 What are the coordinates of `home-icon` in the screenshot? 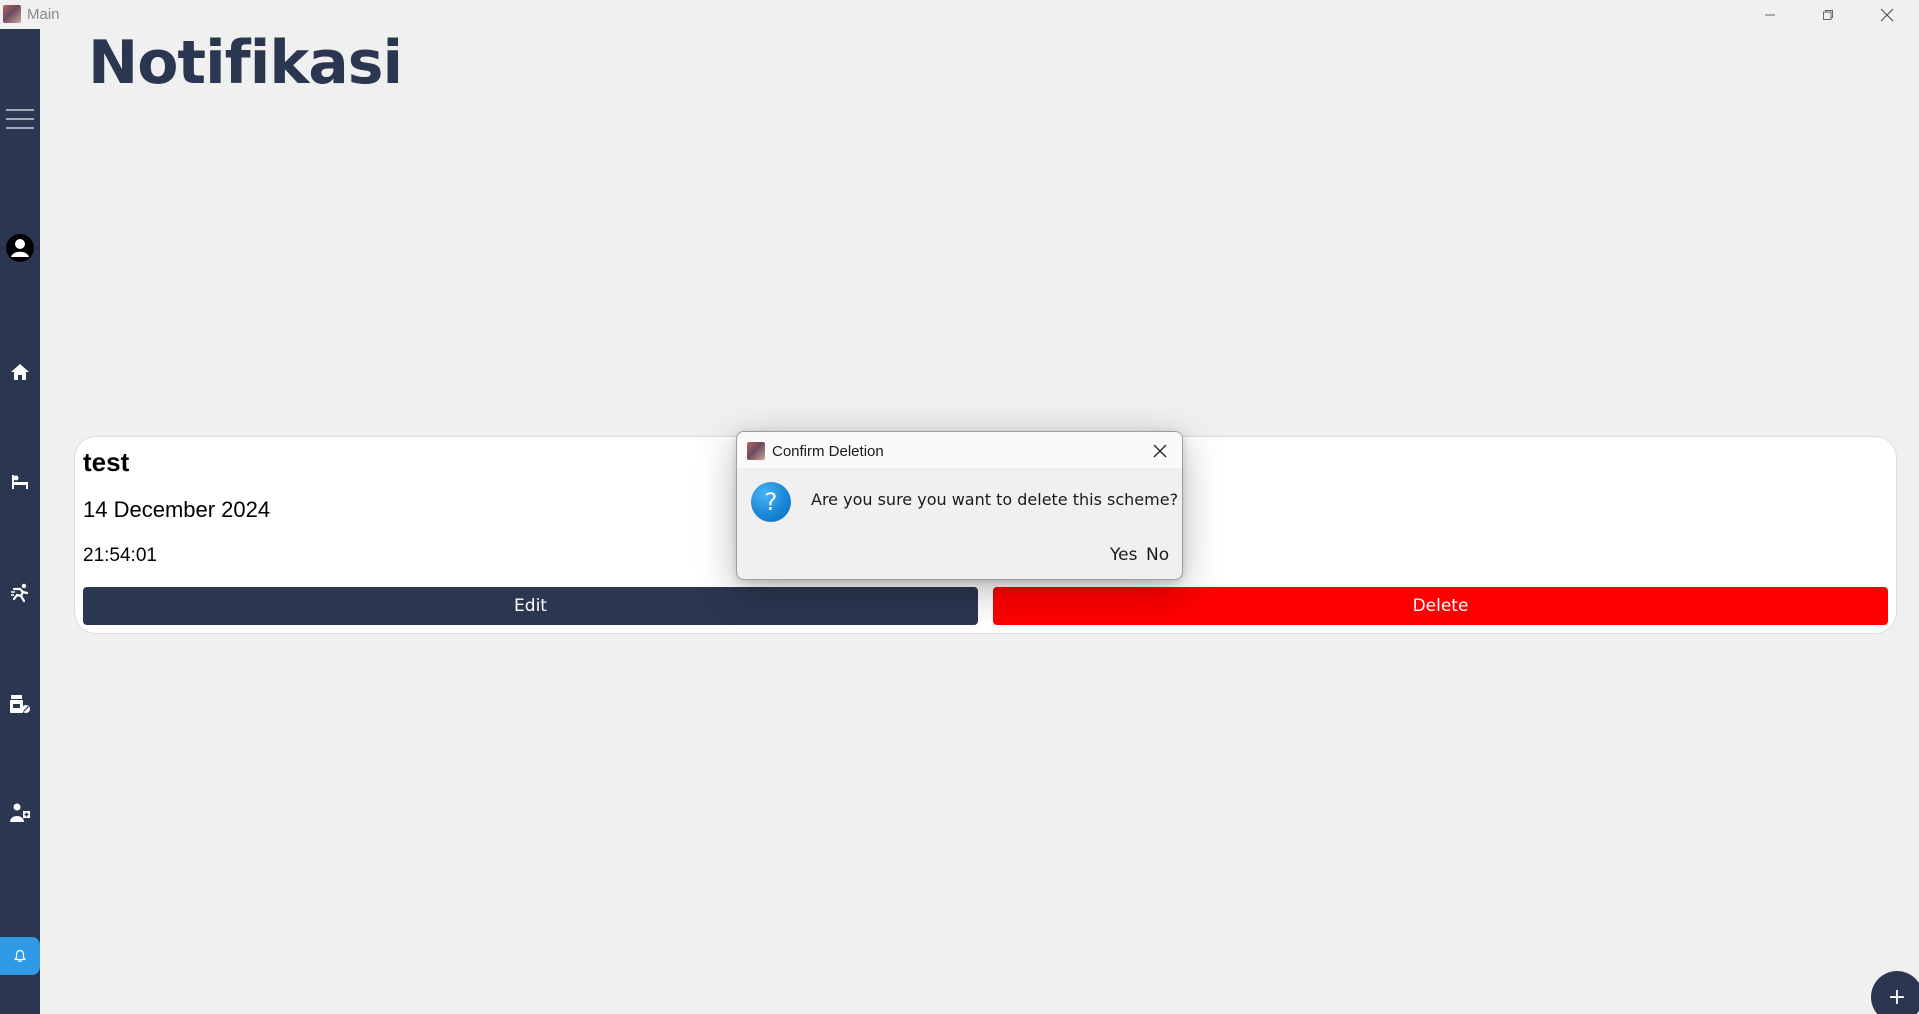 It's located at (20, 372).